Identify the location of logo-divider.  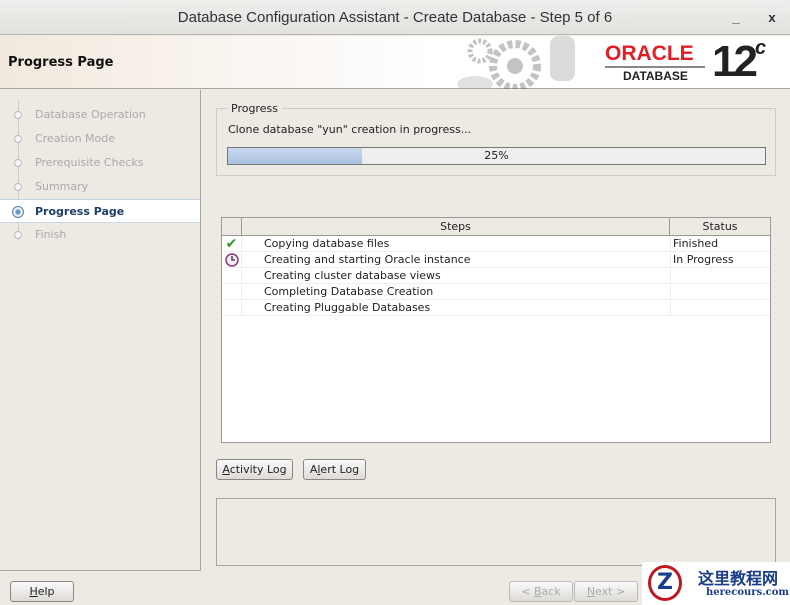
(655, 67).